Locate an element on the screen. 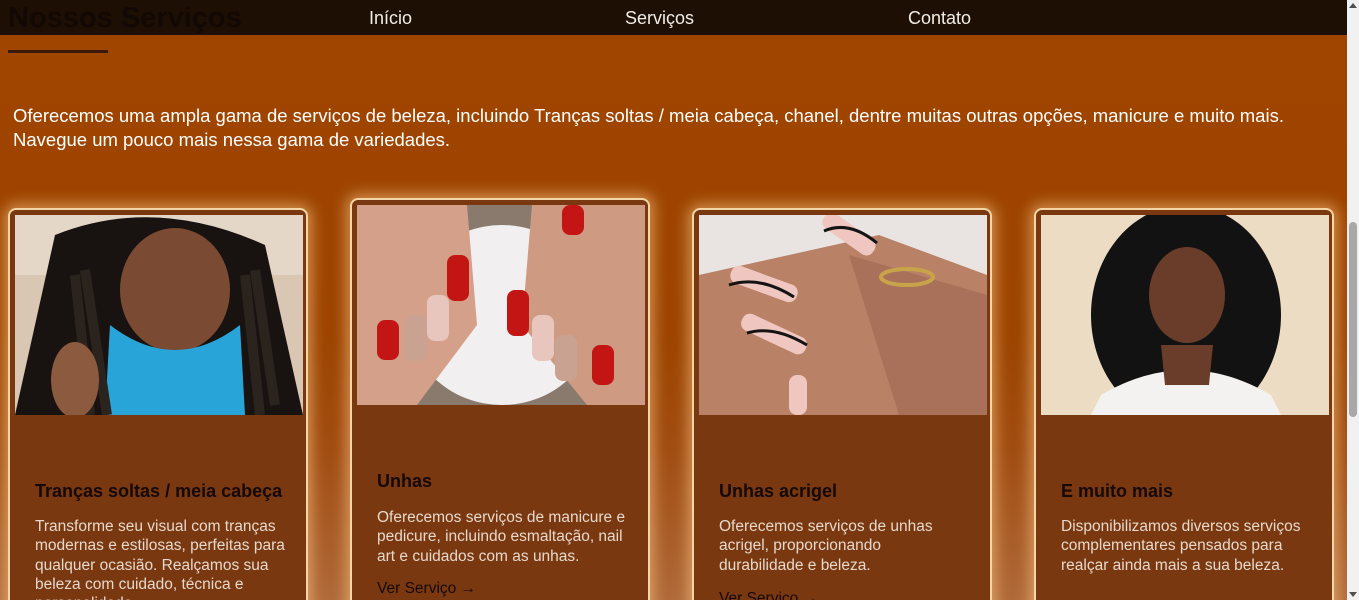 The height and width of the screenshot is (600, 1359). nav-link-contato: Contato is located at coordinates (939, 18).